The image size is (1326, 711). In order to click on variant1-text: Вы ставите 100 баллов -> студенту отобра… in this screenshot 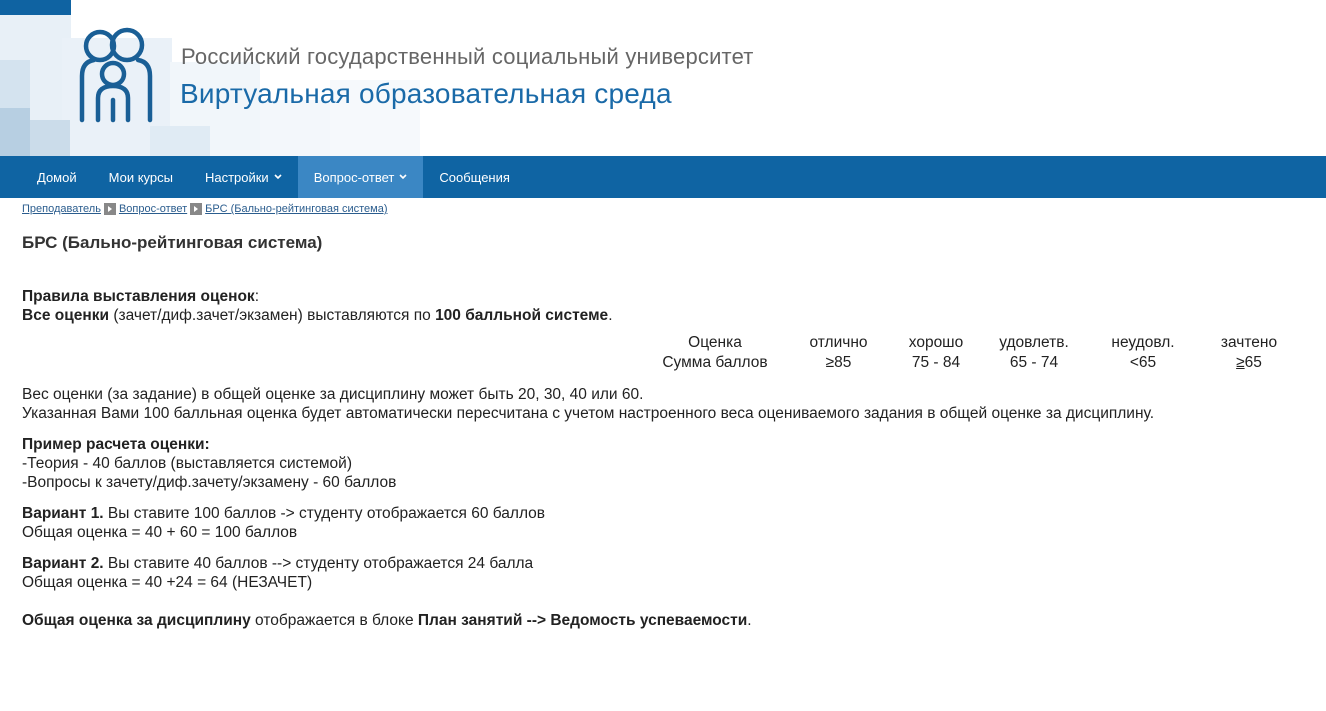, I will do `click(324, 513)`.